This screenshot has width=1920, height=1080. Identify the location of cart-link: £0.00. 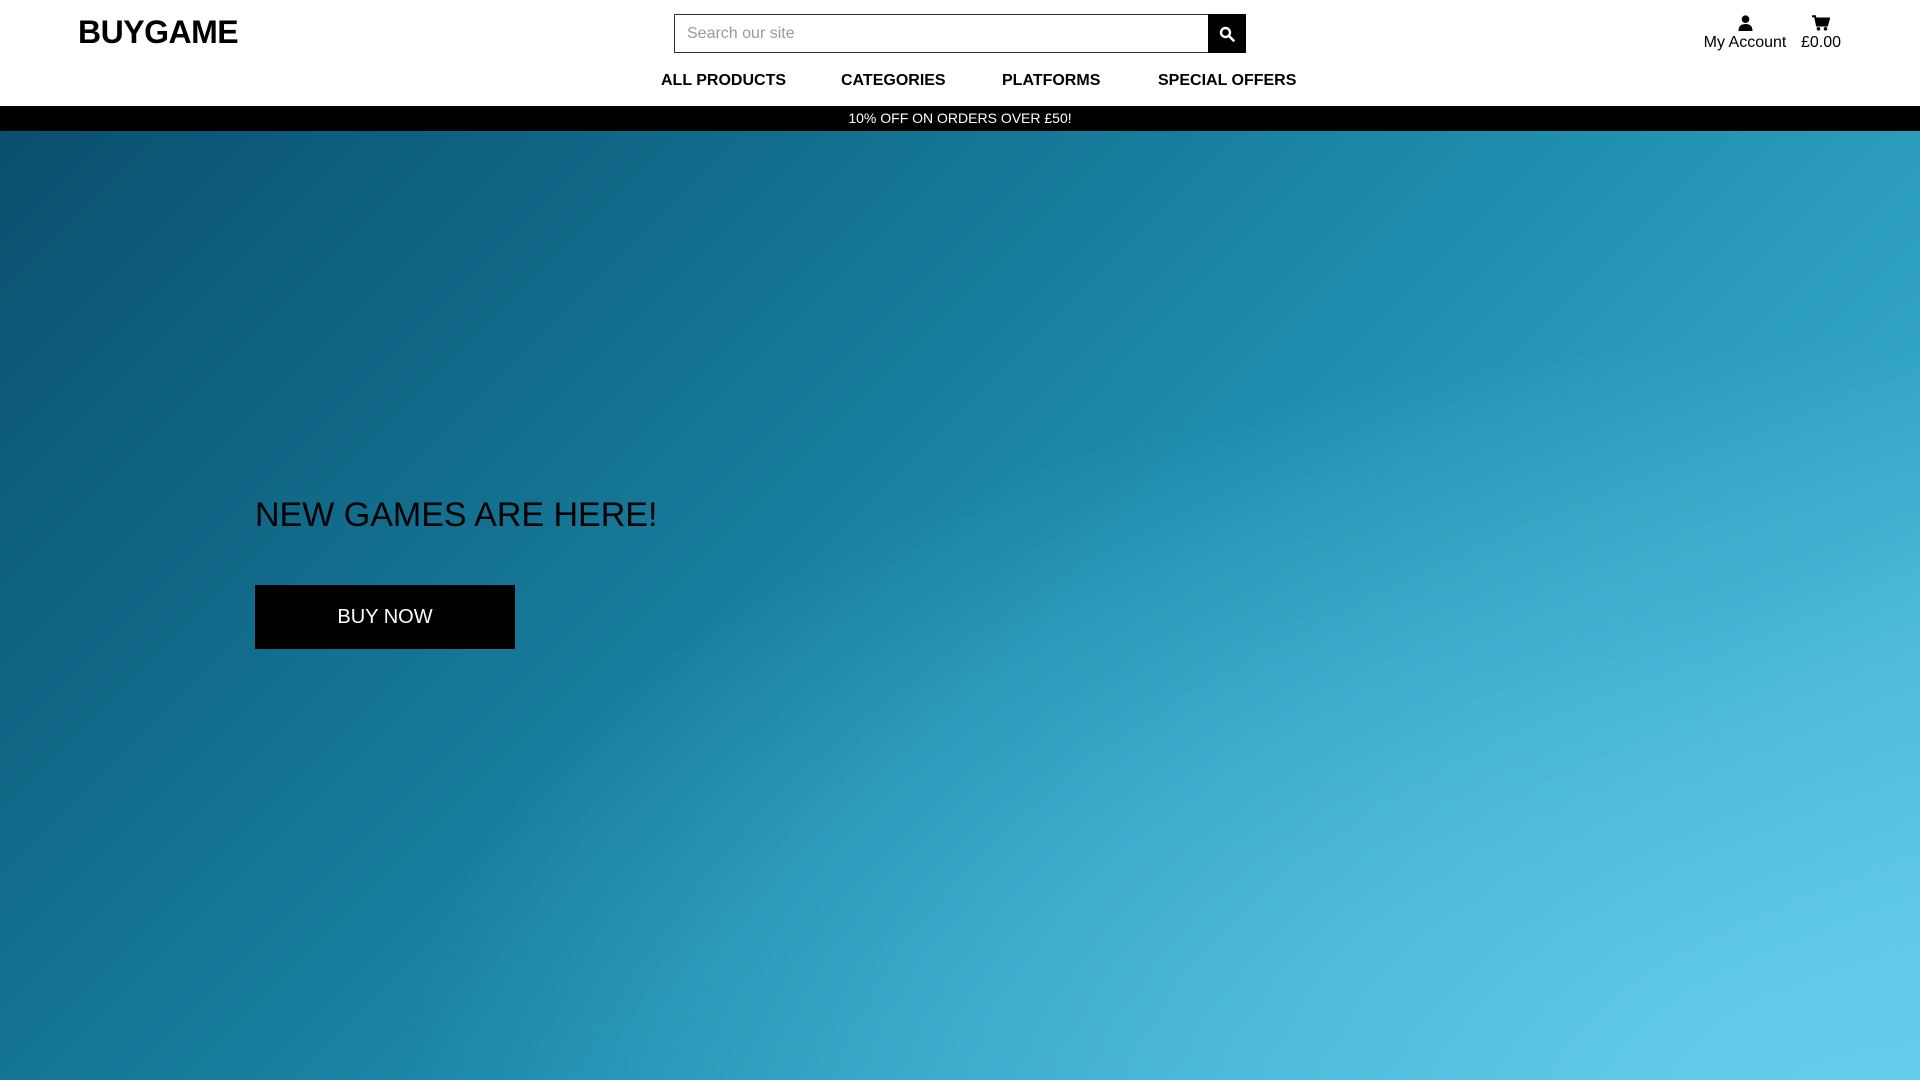
(1821, 32).